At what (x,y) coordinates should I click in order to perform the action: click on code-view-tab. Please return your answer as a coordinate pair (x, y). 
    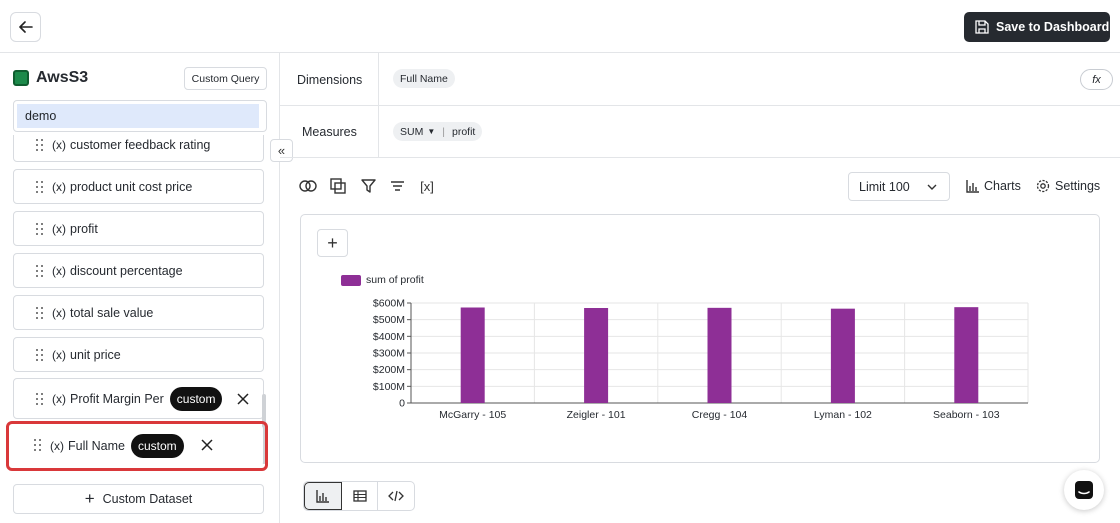
    Looking at the image, I should click on (396, 496).